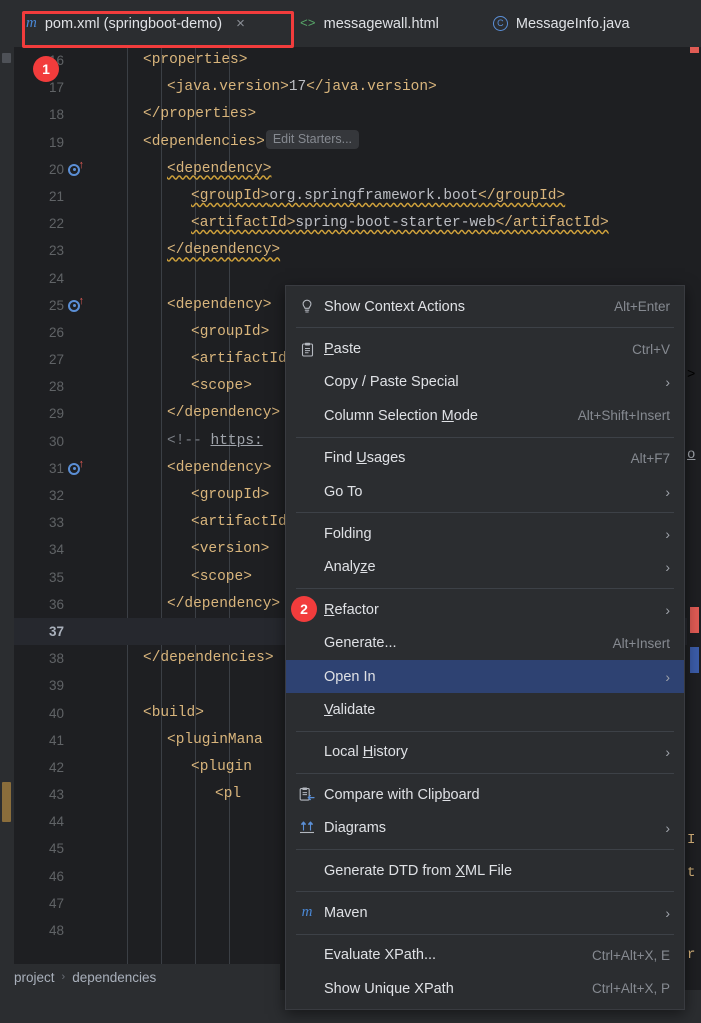  What do you see at coordinates (46, 69) in the screenshot?
I see `annotation-badge-1: 1` at bounding box center [46, 69].